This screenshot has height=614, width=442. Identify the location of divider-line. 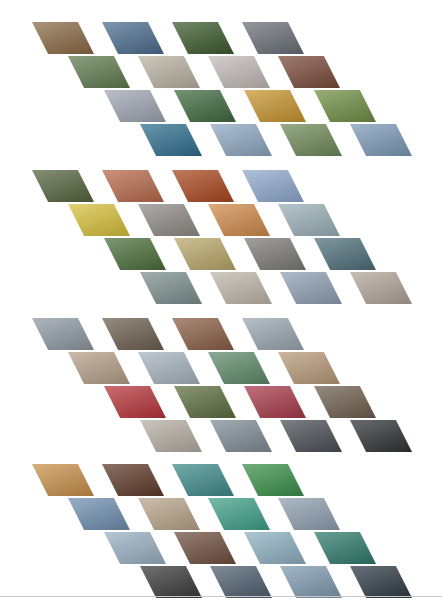
(221, 596).